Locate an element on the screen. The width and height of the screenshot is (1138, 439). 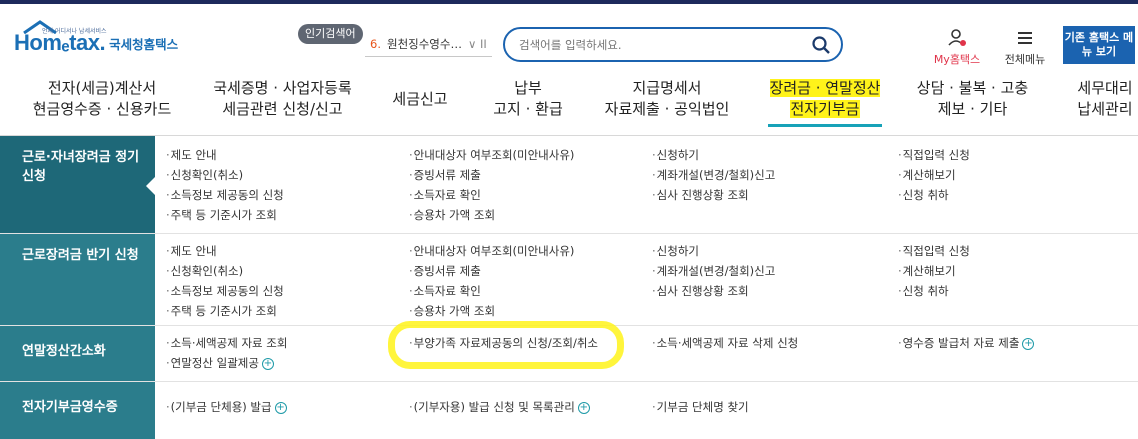
submenu-link: 연말정산 일괄제공+ is located at coordinates (220, 363).